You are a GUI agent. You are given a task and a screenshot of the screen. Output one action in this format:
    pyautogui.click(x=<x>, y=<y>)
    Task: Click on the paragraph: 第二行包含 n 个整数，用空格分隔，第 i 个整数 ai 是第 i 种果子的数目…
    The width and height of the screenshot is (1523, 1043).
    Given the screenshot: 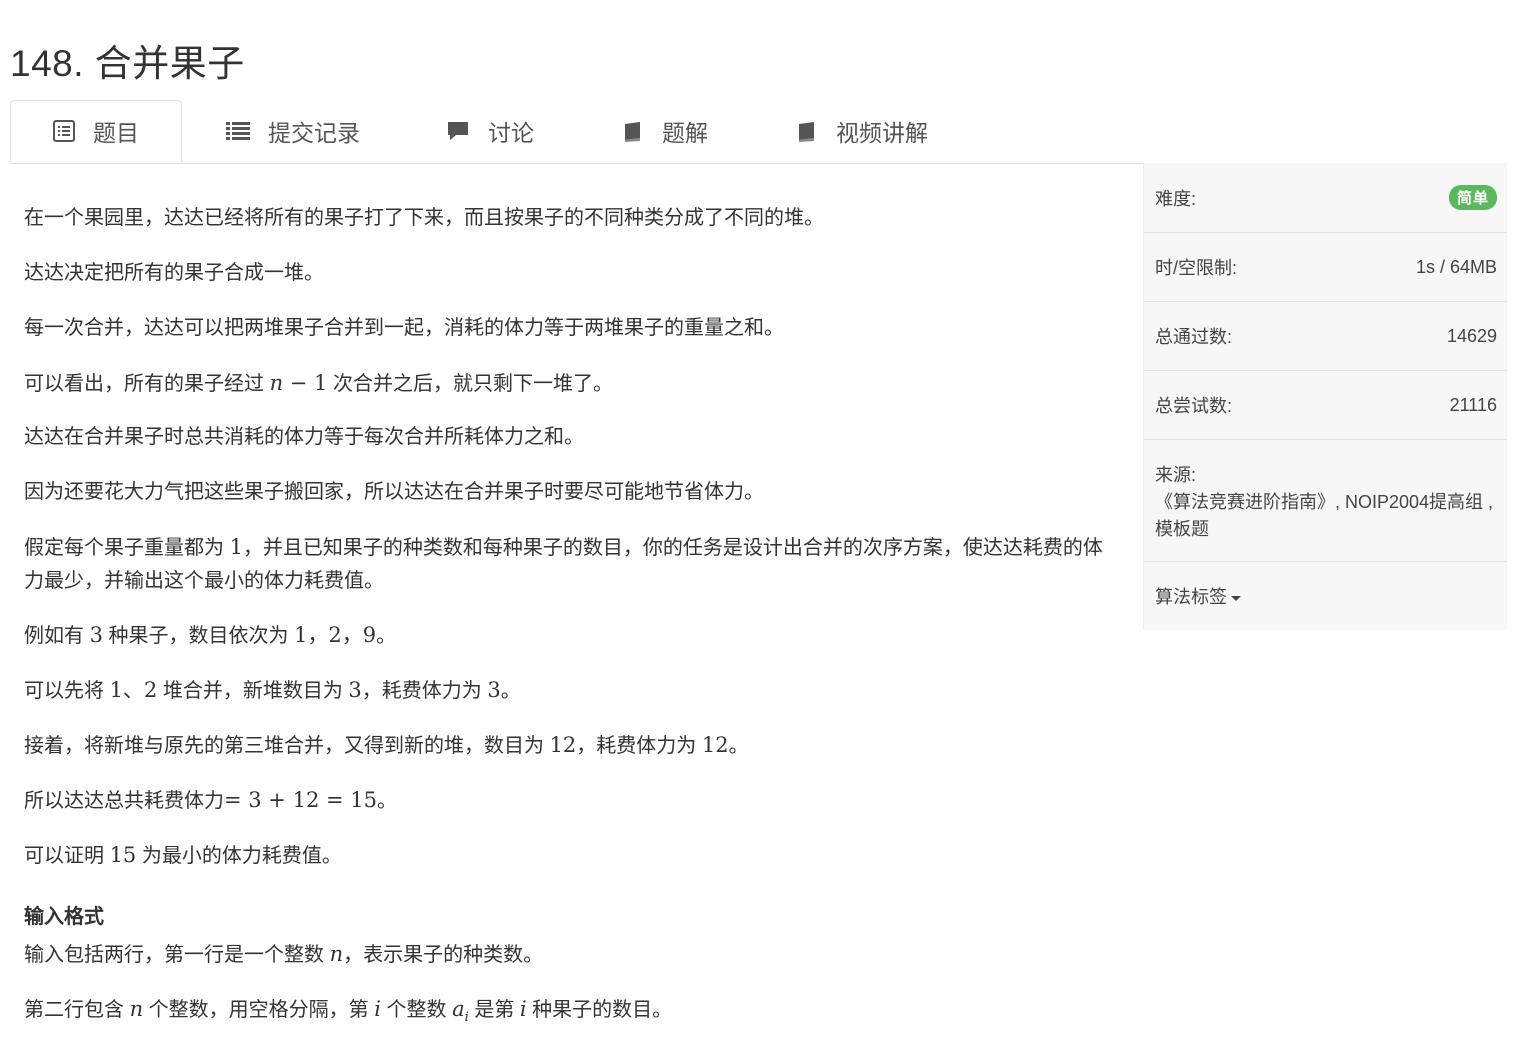 What is the action you would take?
    pyautogui.click(x=569, y=1013)
    